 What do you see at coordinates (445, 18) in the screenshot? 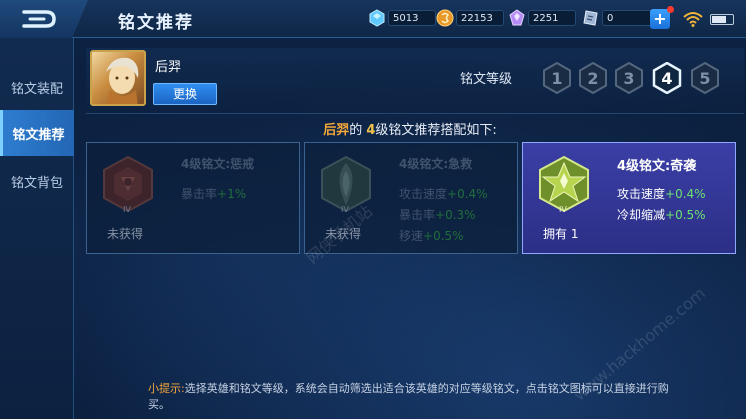
I see `gold-coin-icon` at bounding box center [445, 18].